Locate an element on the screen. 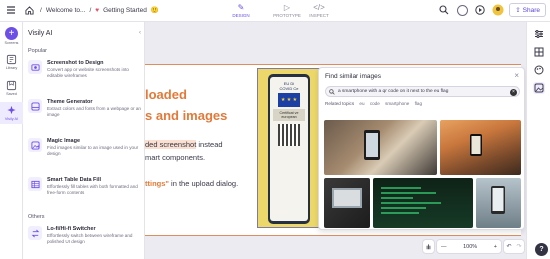 Image resolution: width=550 pixels, height=259 pixels. plus-icon: + is located at coordinates (11, 33).